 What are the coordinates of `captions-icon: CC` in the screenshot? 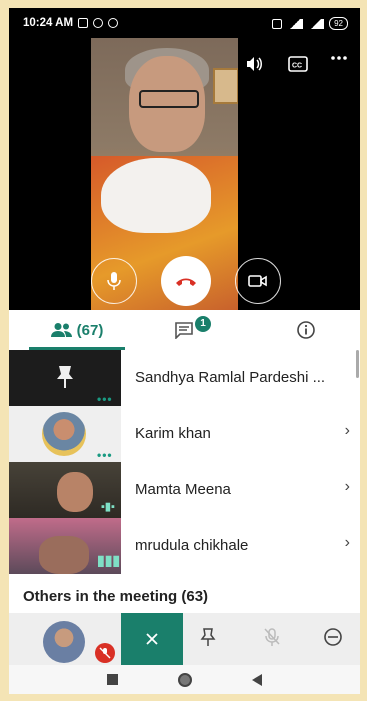 It's located at (298, 66).